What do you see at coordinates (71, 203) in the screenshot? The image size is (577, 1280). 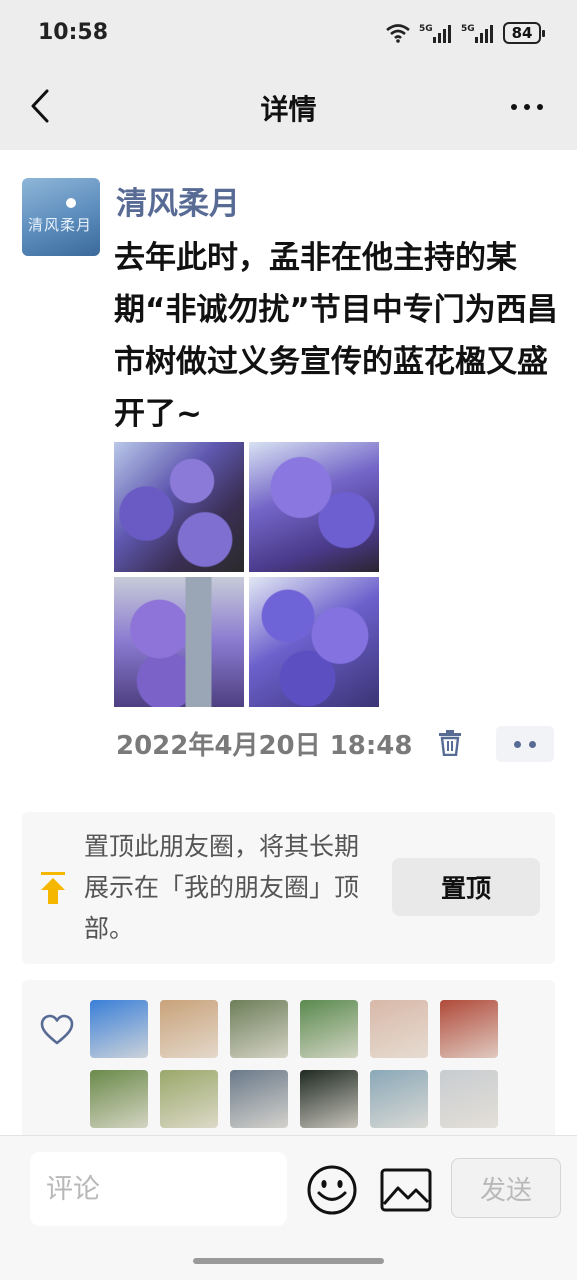 I see `moon-icon` at bounding box center [71, 203].